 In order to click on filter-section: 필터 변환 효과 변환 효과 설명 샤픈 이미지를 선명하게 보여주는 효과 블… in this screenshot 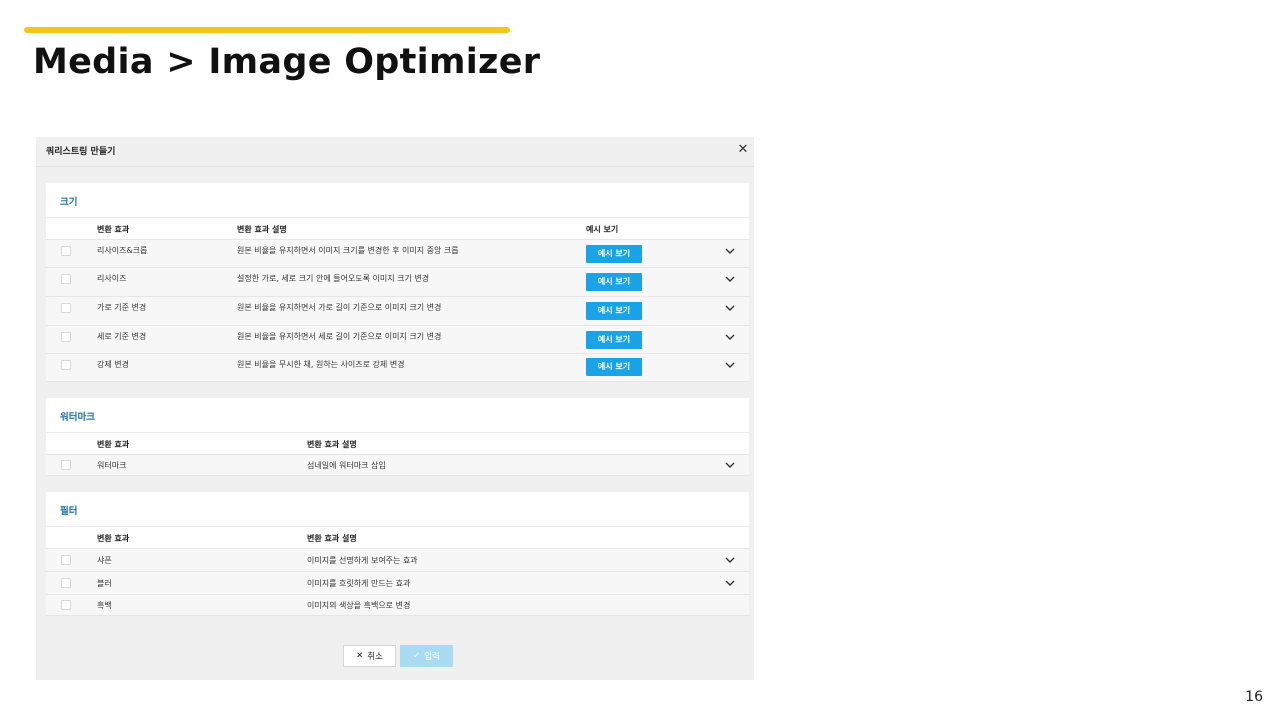, I will do `click(397, 554)`.